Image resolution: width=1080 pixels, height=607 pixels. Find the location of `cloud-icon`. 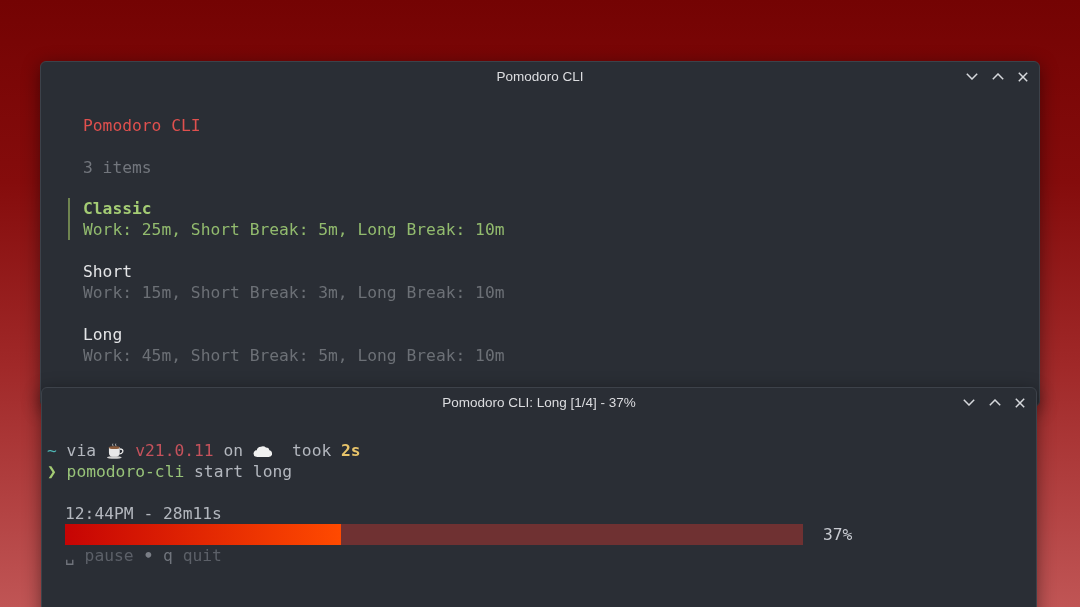

cloud-icon is located at coordinates (262, 450).